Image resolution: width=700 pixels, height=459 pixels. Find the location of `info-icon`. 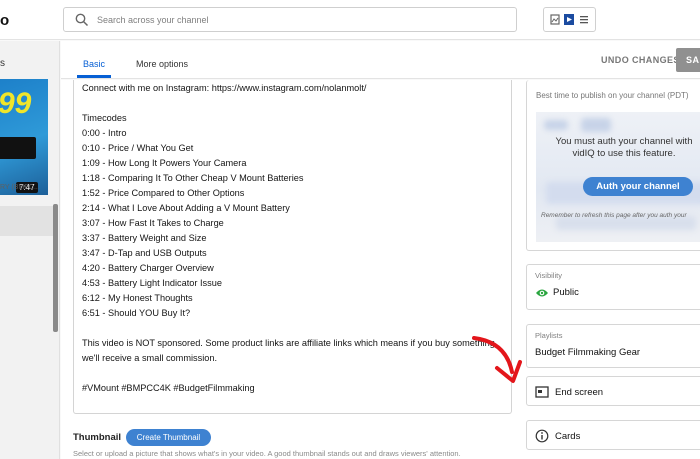

info-icon is located at coordinates (542, 436).